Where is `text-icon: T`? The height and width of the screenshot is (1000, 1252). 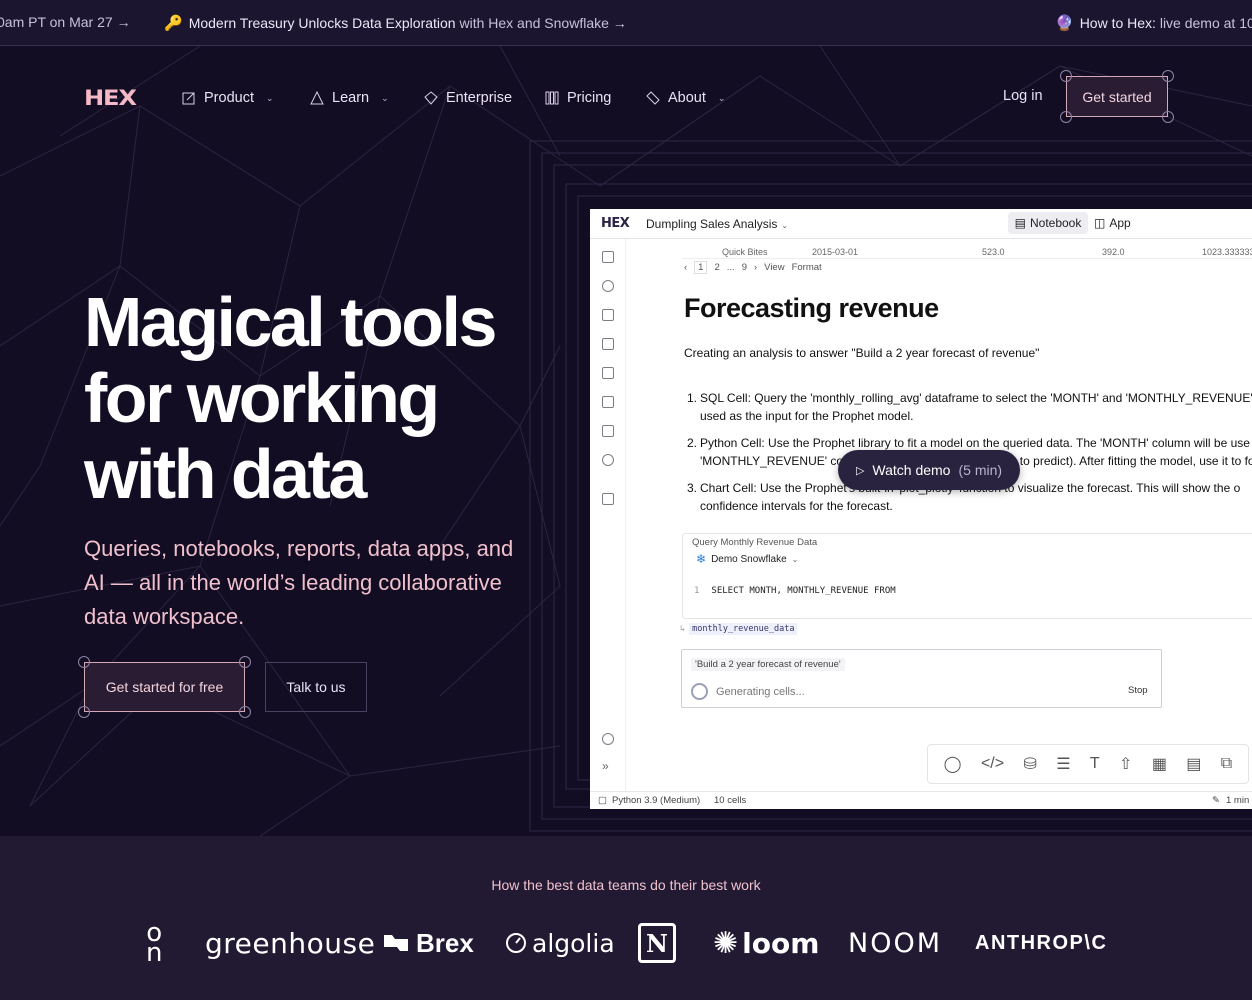 text-icon: T is located at coordinates (1095, 764).